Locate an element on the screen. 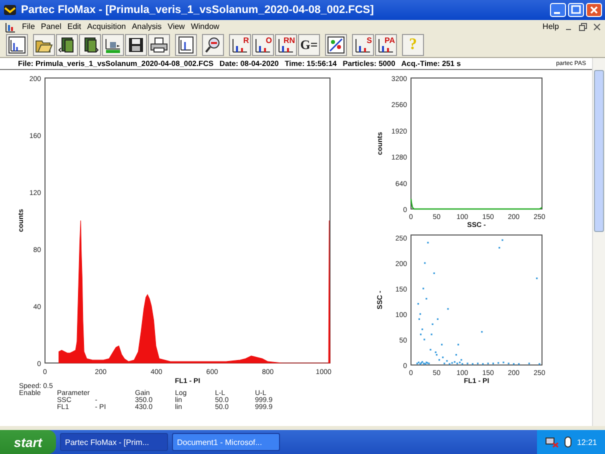 The image size is (605, 454). window-title: Partec FloMax - [Primula_veris_1_vsSolanum_2020-04-08_002.FCS] is located at coordinates (197, 10).